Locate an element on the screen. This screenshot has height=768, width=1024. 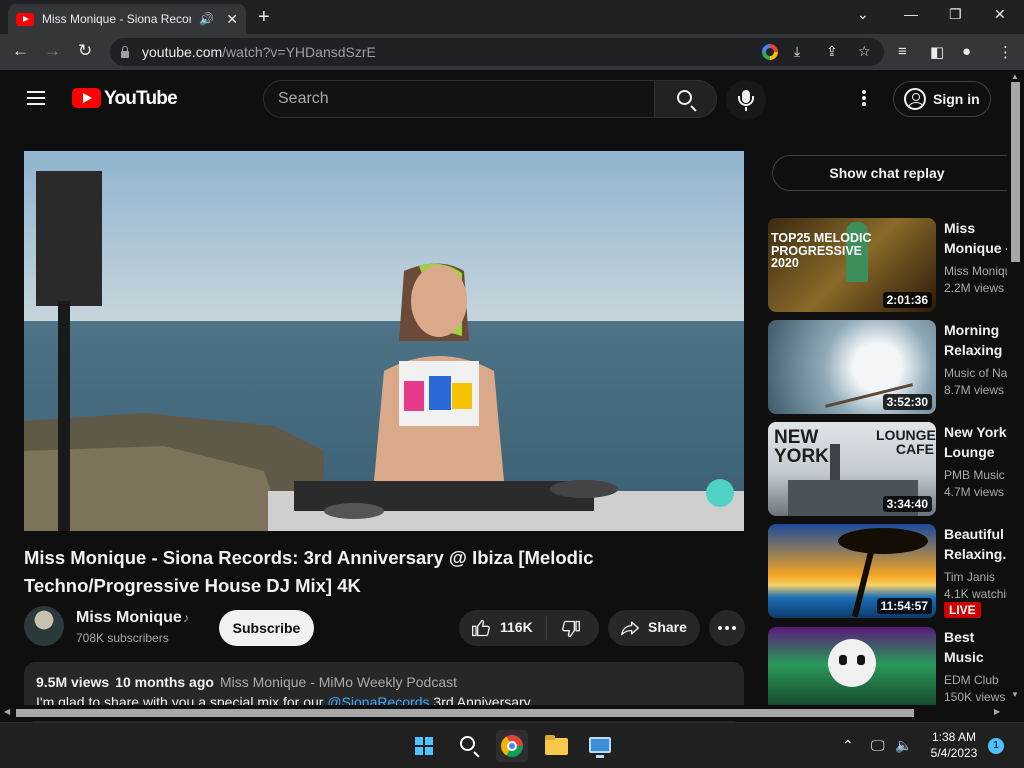
google-lens-icon is located at coordinates (770, 52).